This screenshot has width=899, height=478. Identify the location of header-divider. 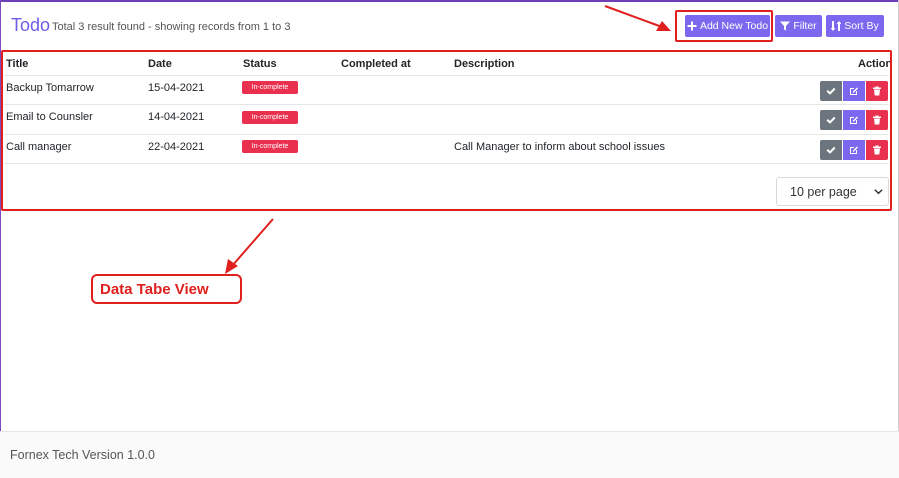
(446, 75).